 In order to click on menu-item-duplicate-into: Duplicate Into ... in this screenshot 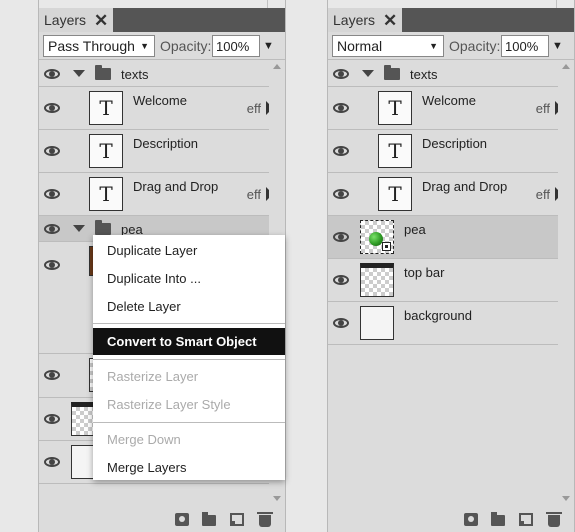, I will do `click(189, 278)`.